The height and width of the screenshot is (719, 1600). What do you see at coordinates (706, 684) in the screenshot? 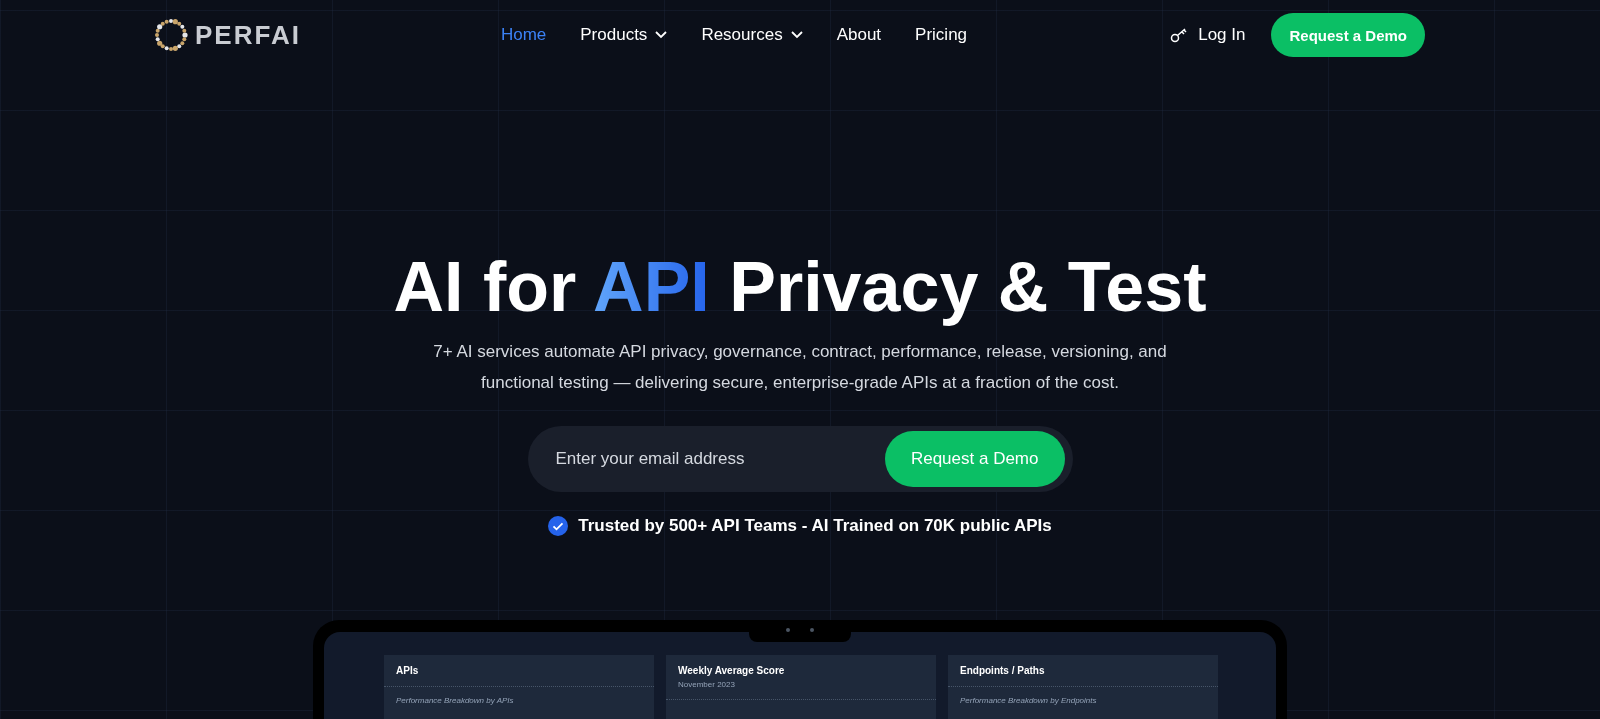
I see `card-subtitle: November 2023` at bounding box center [706, 684].